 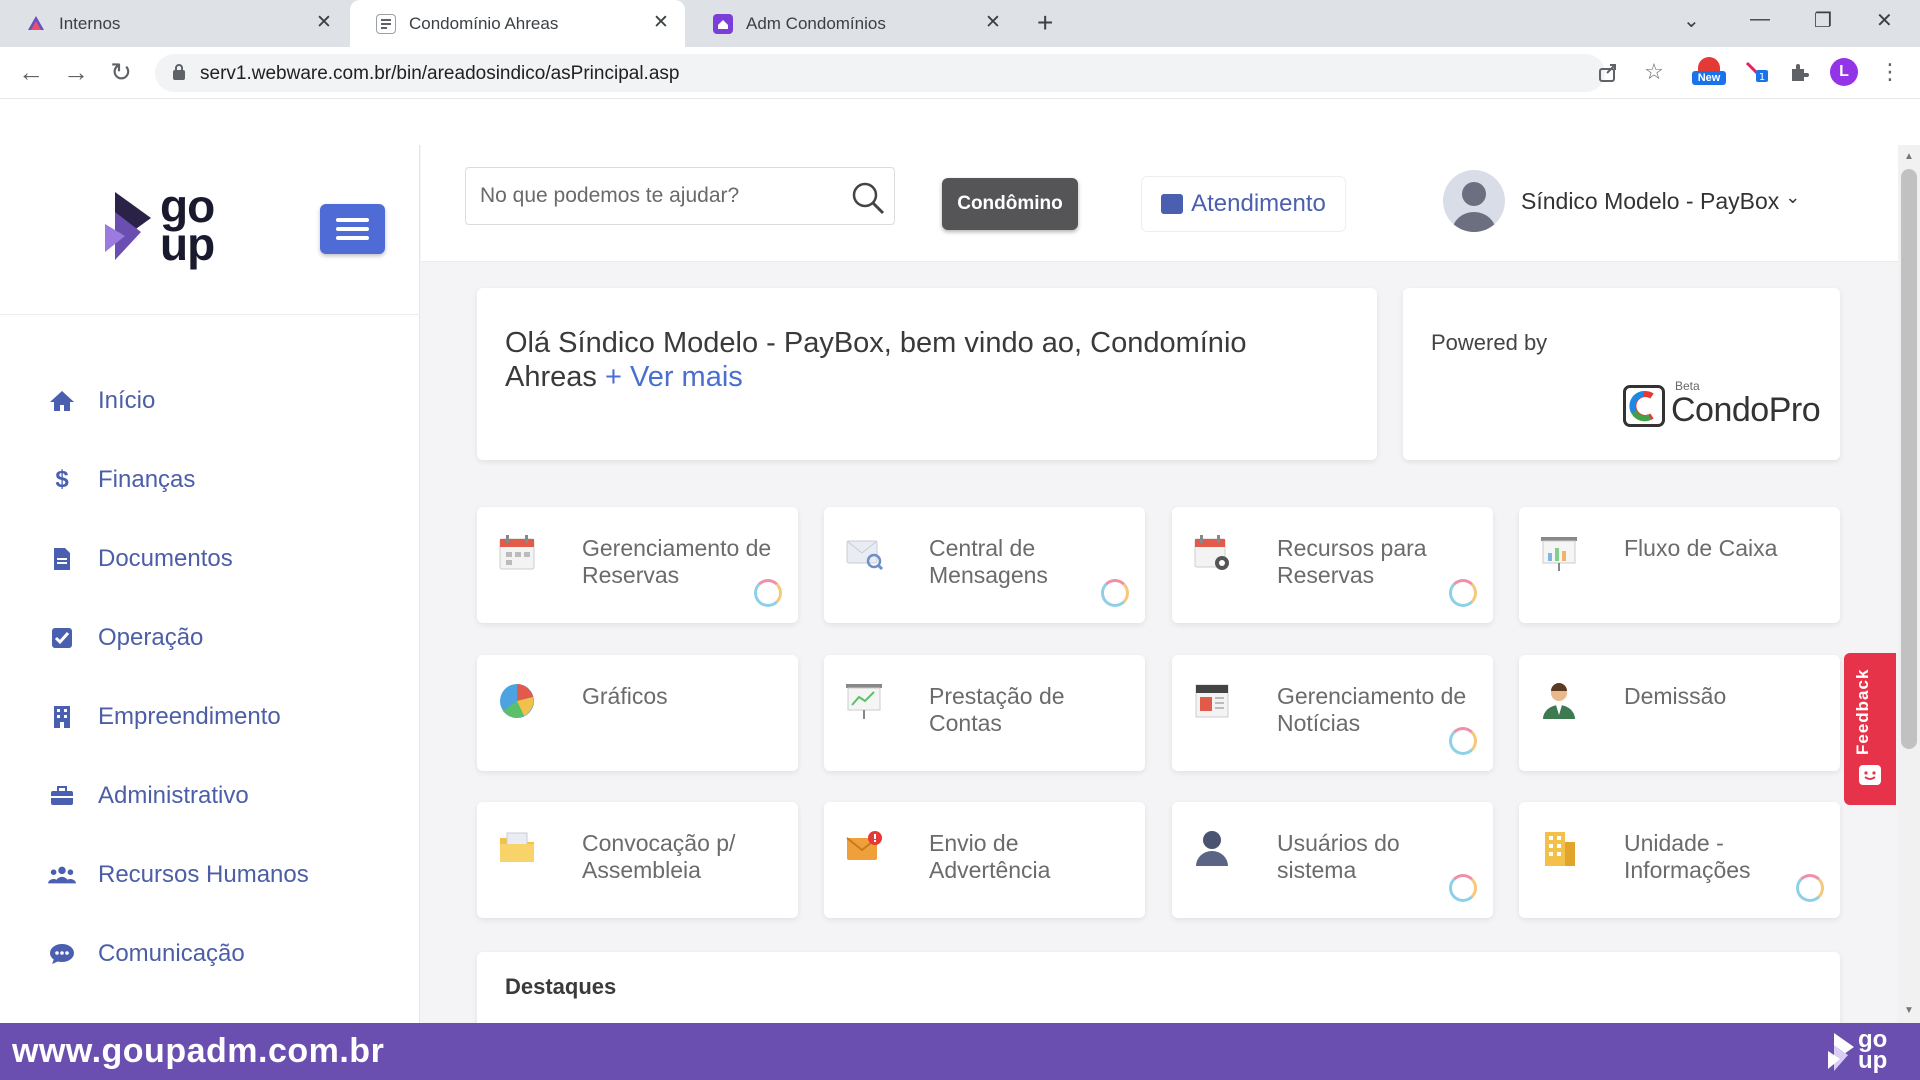 I want to click on chevron-down-icon: ⌄, so click(x=1793, y=196).